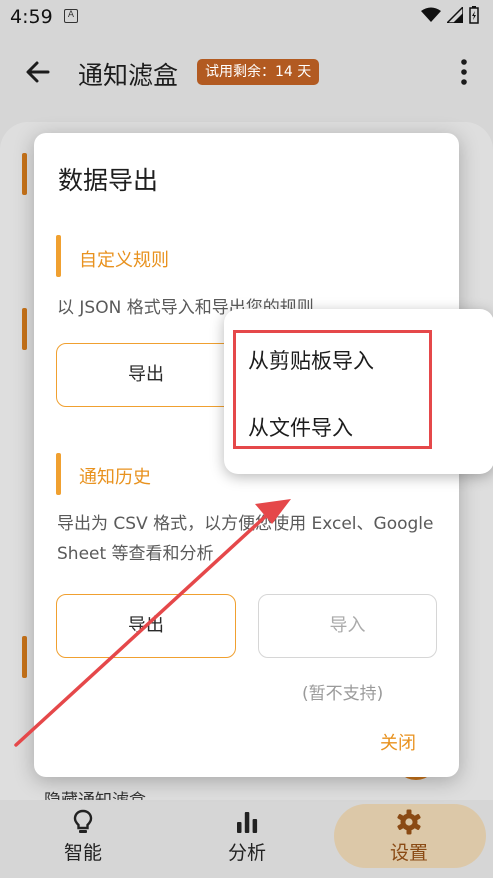 This screenshot has width=493, height=878. What do you see at coordinates (343, 694) in the screenshot?
I see `not-supported-note: (暂不支持)` at bounding box center [343, 694].